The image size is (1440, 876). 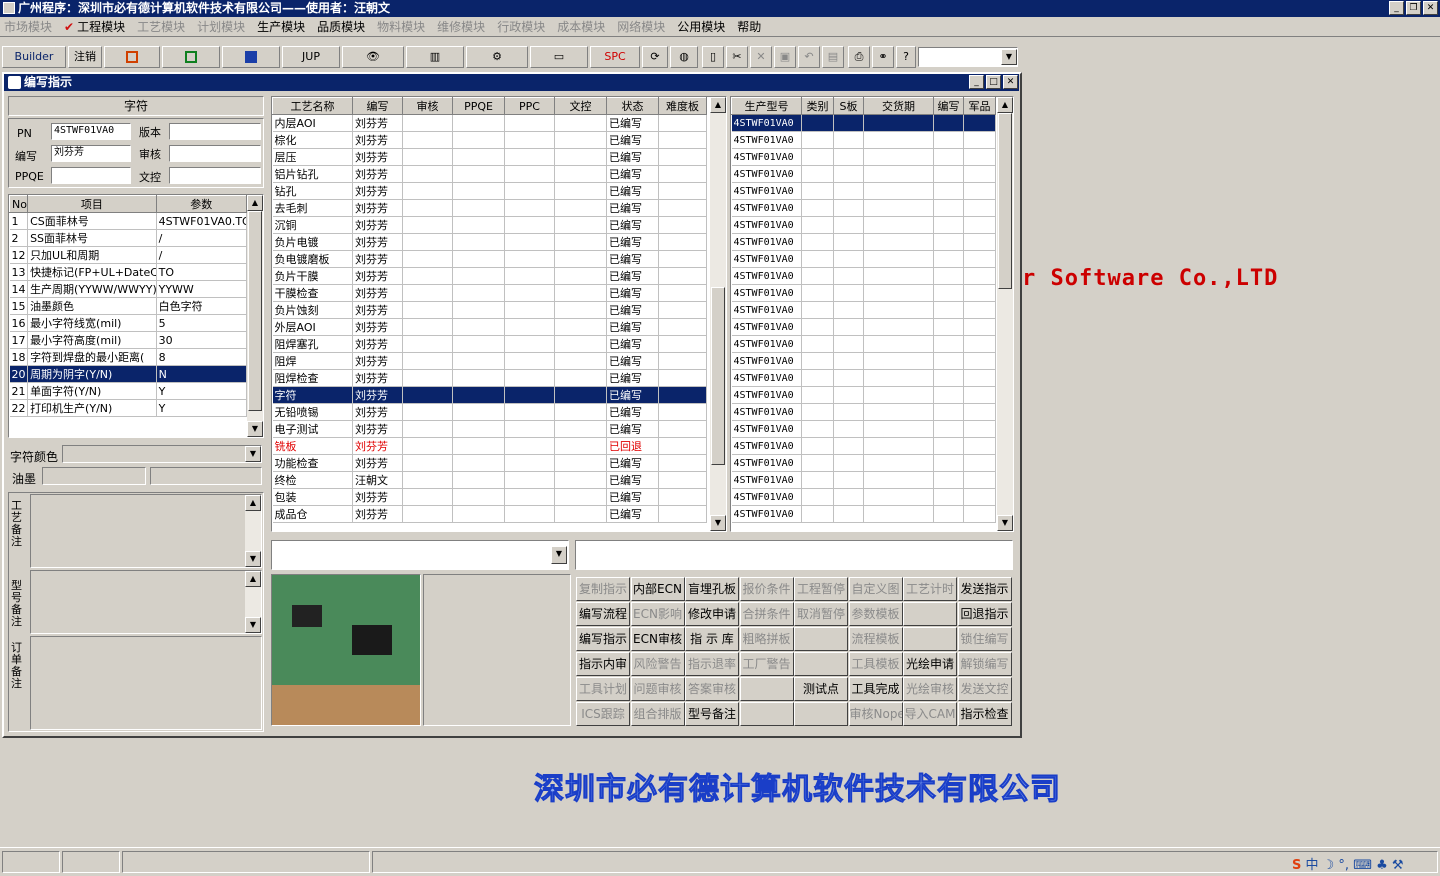 I want to click on builder-button: Builder, so click(x=34, y=57).